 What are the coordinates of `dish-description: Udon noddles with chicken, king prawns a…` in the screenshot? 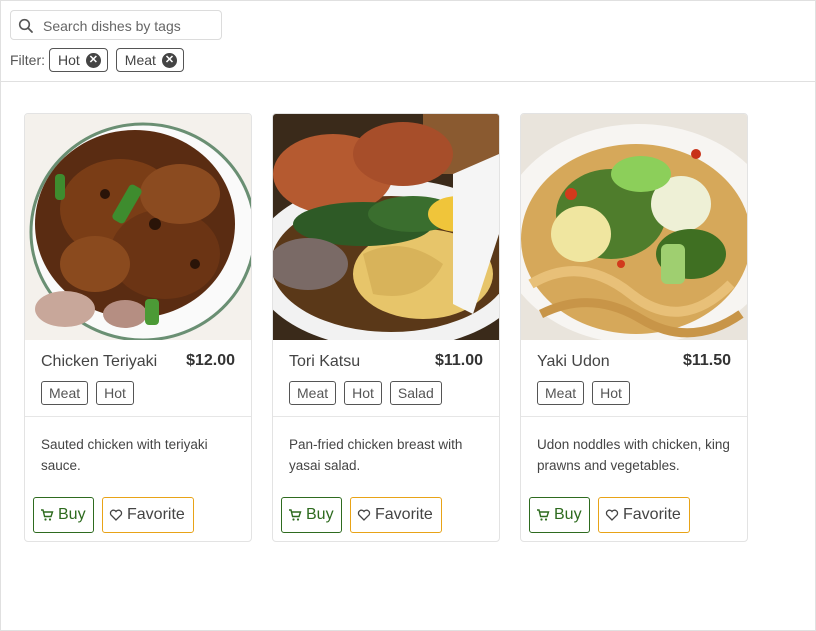 It's located at (633, 455).